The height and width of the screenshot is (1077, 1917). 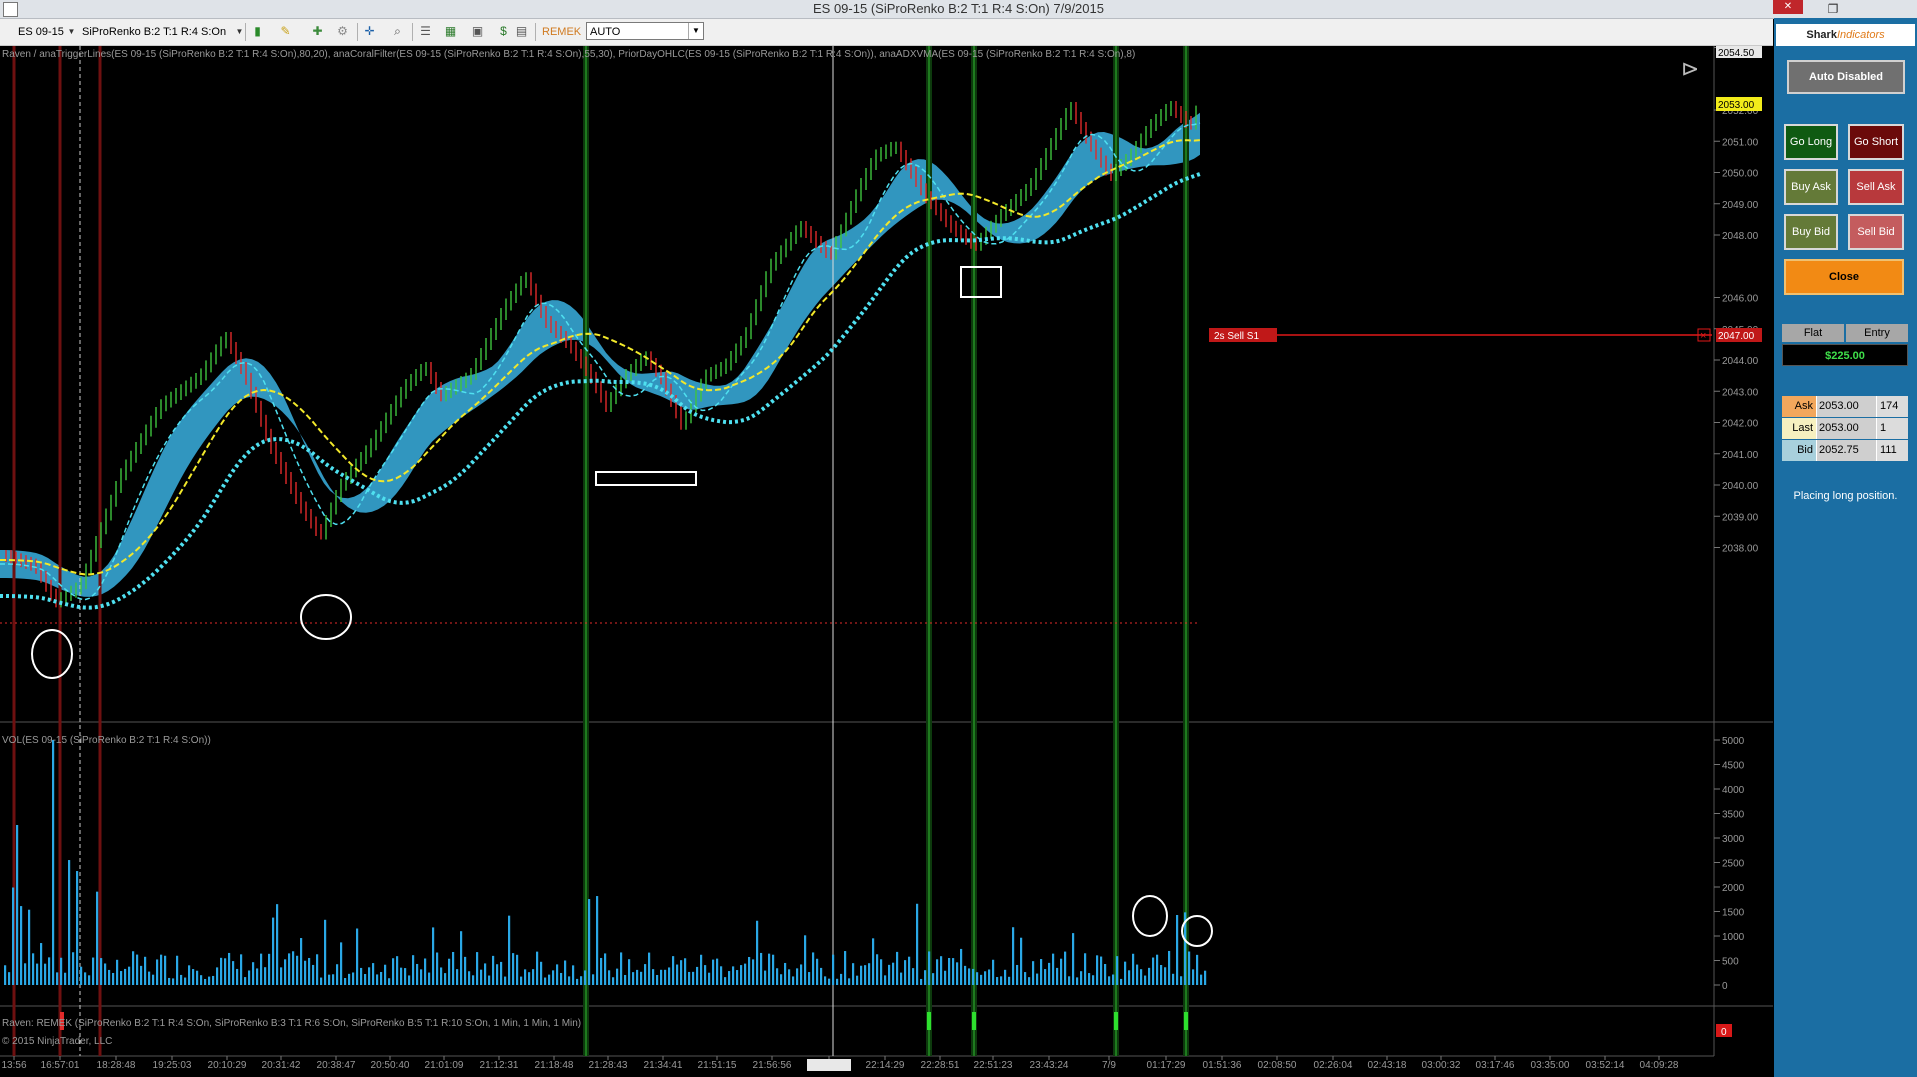 What do you see at coordinates (317, 31) in the screenshot?
I see `indicator-add-icon: ✚` at bounding box center [317, 31].